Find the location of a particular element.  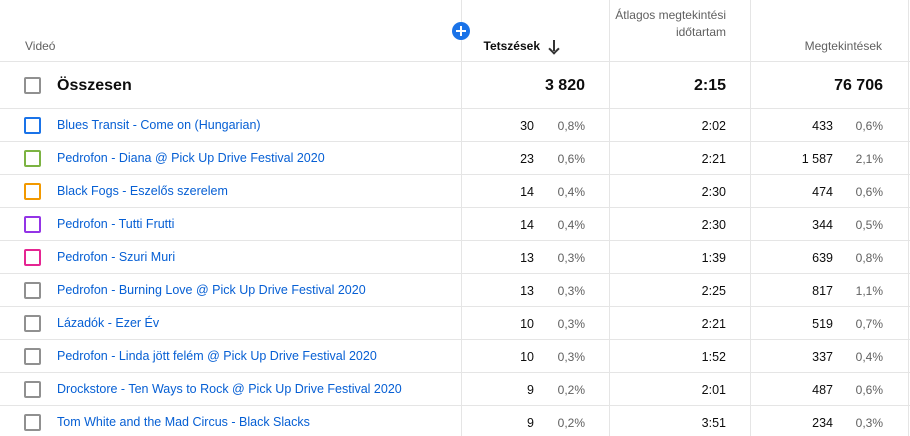

row-views: 639 is located at coordinates (822, 258).